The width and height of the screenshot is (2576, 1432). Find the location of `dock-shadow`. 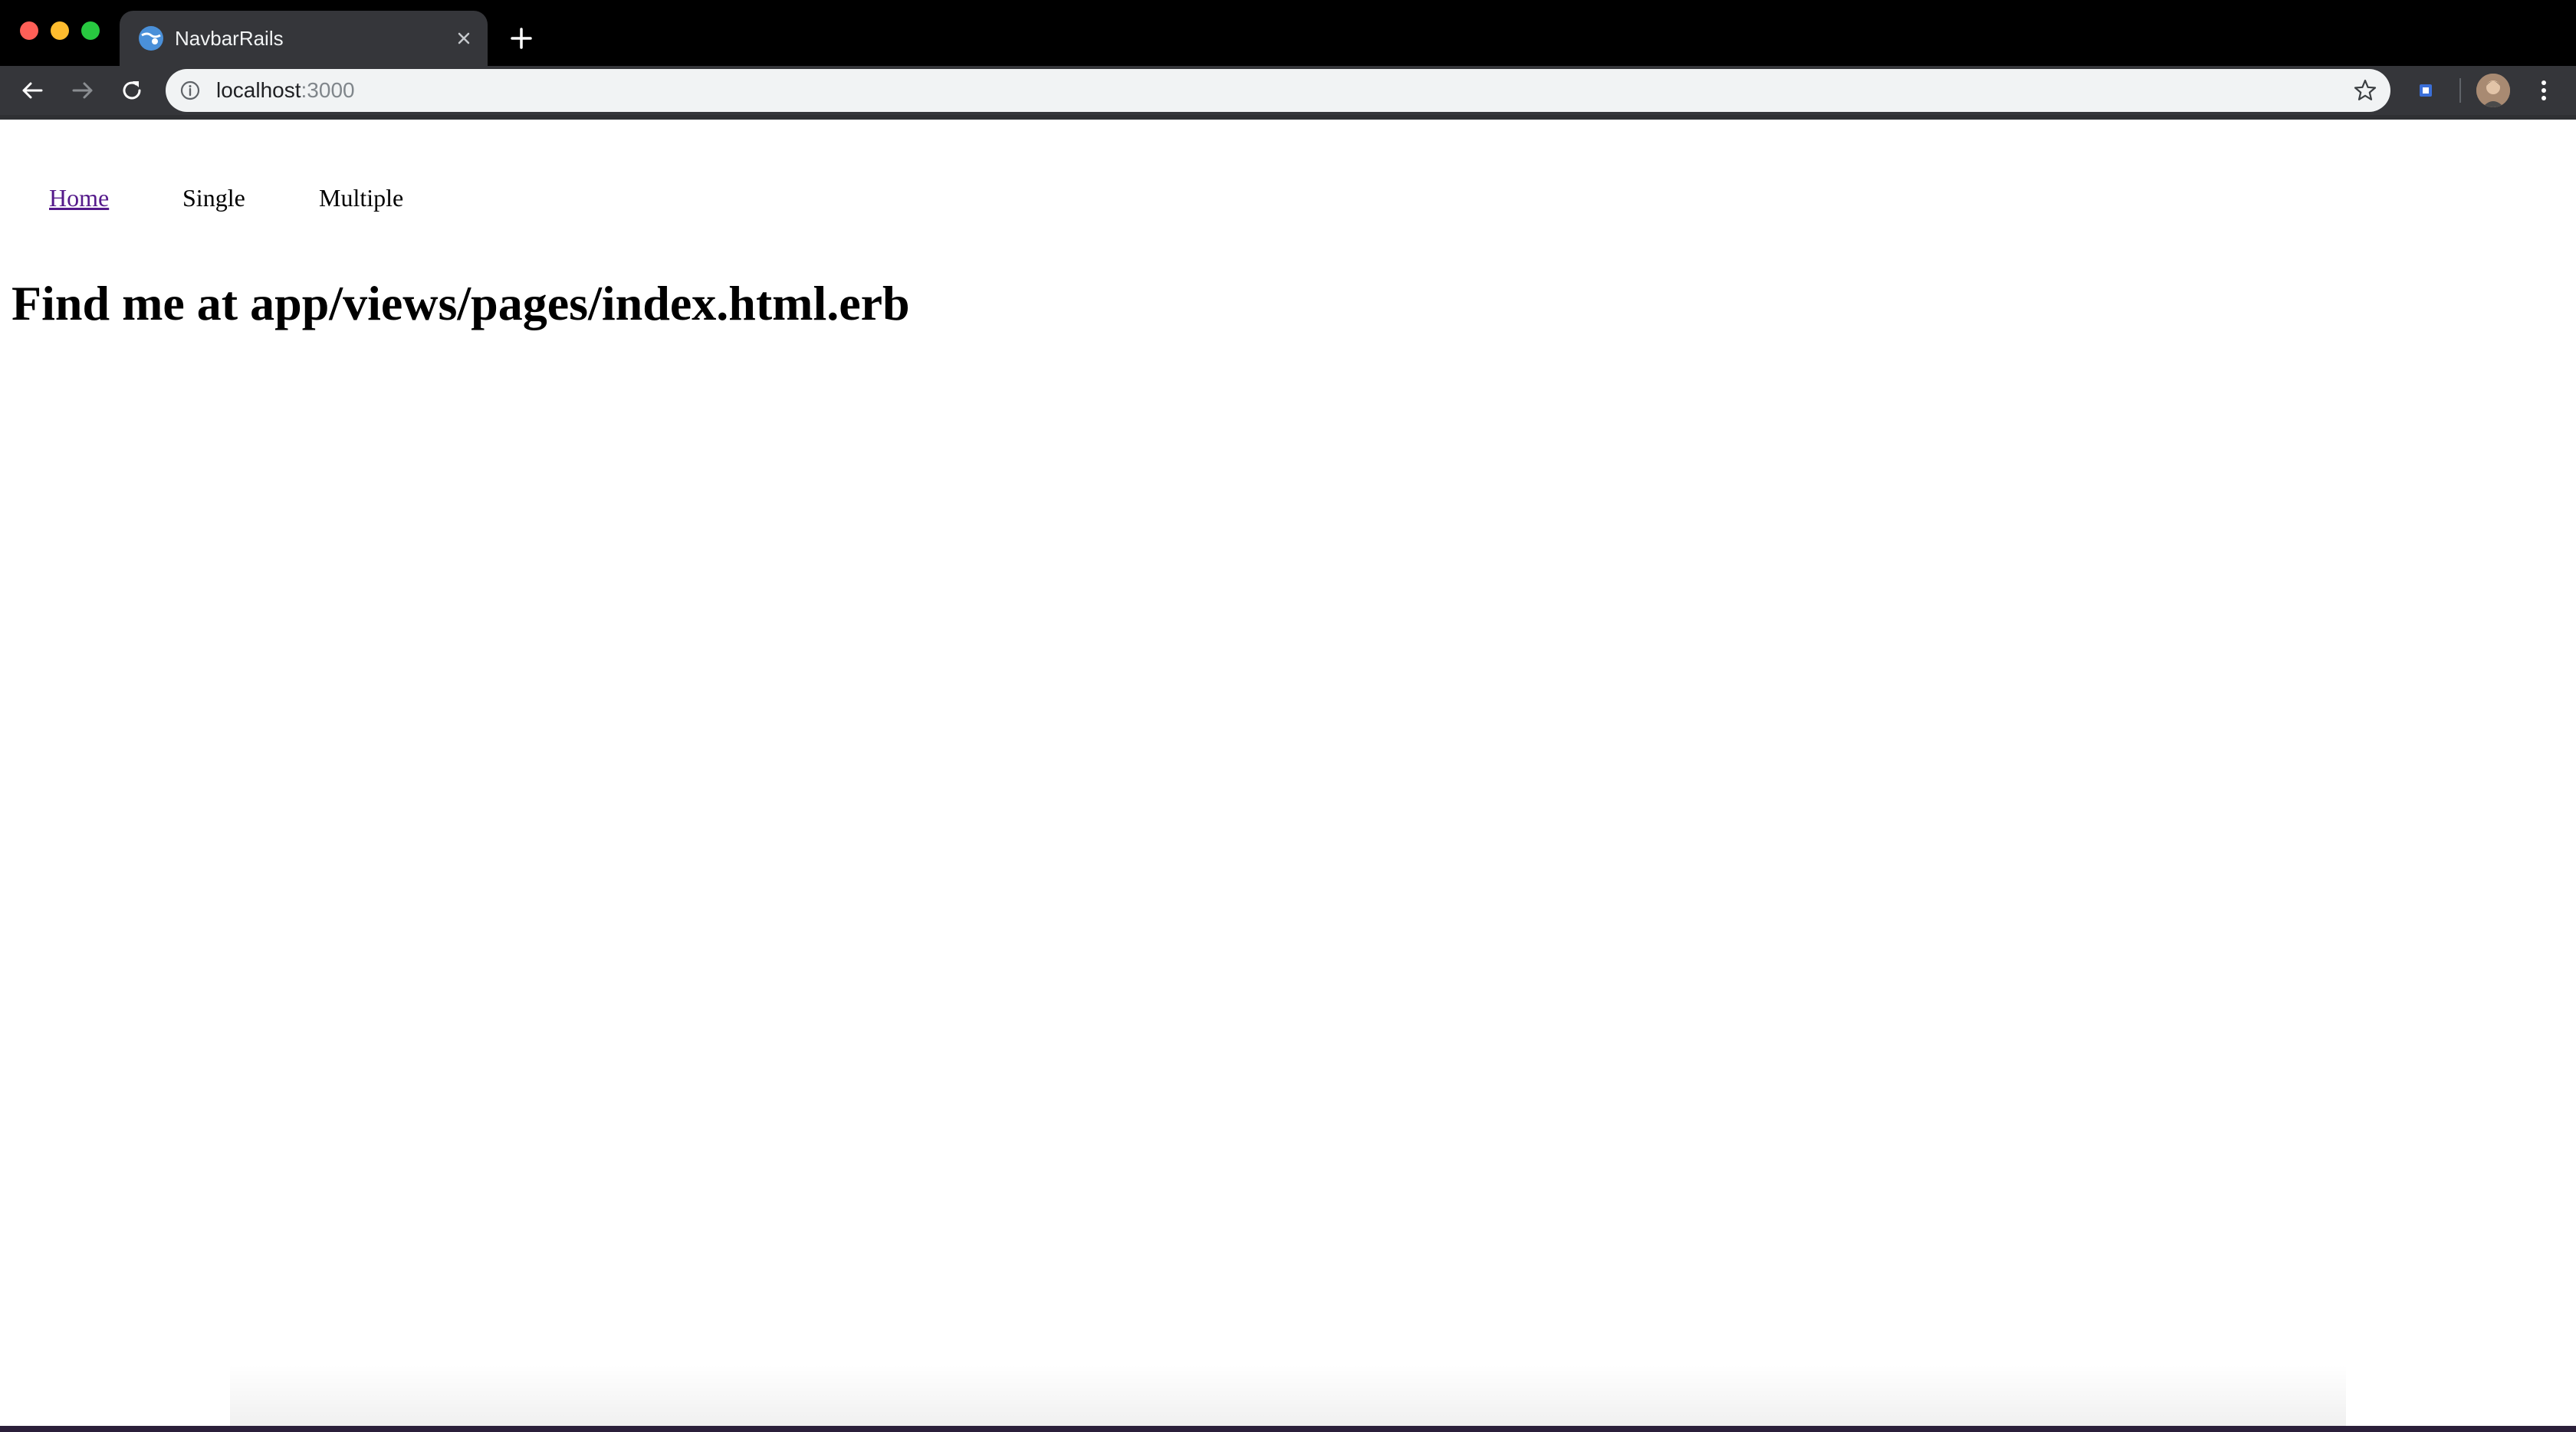

dock-shadow is located at coordinates (1288, 1395).